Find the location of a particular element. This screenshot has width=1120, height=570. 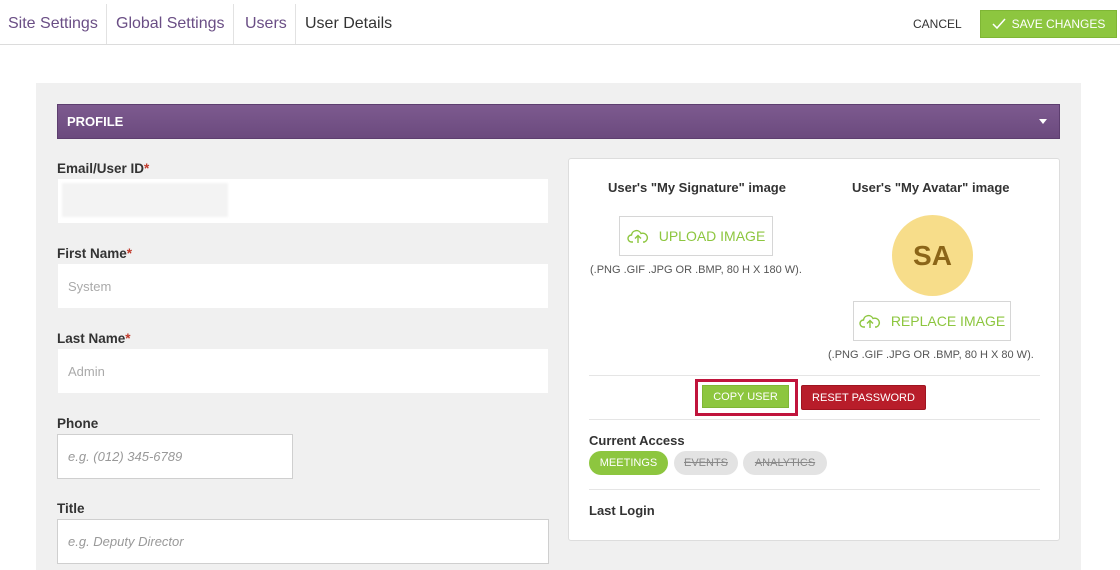

save-changes-button: SAVE CHANGES is located at coordinates (1048, 24).